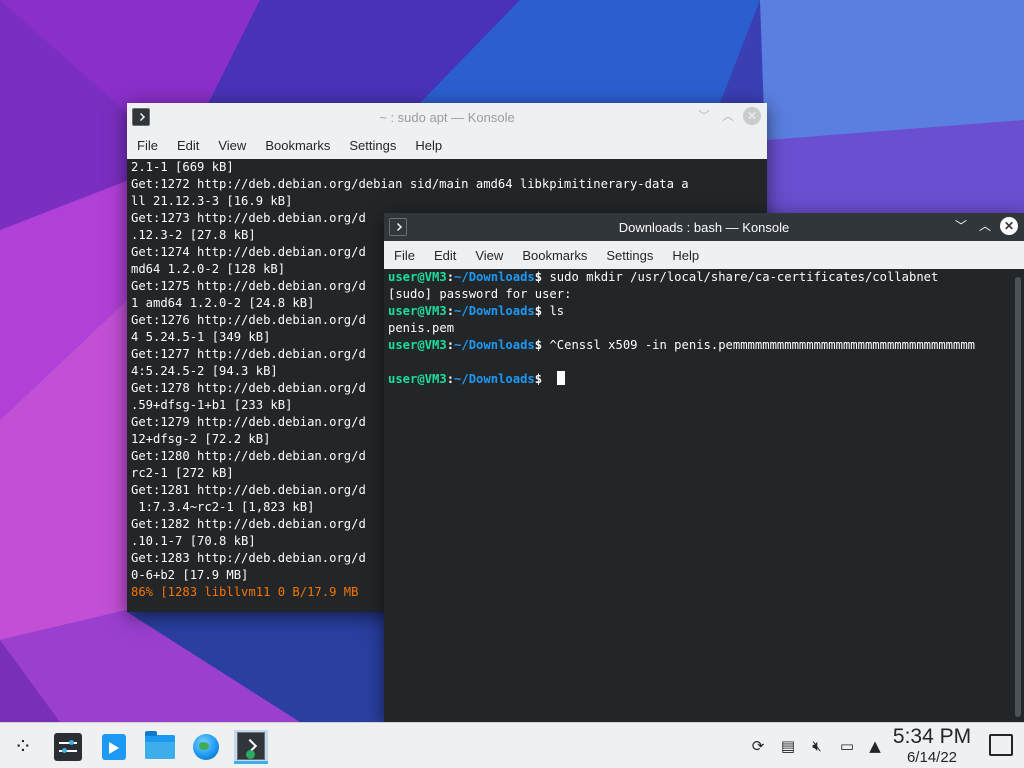  I want to click on terminal-scrollbar, so click(1018, 497).